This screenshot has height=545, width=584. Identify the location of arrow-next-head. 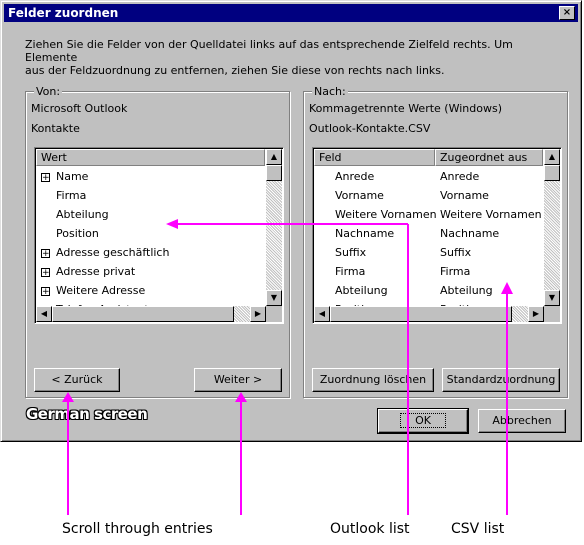
(241, 397).